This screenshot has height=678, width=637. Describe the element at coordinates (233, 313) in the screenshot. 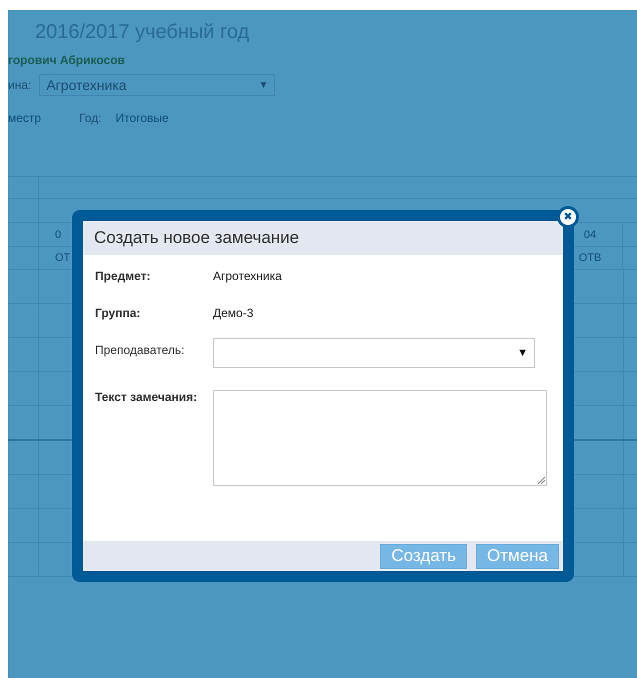

I see `field-value: Демо-3` at that location.